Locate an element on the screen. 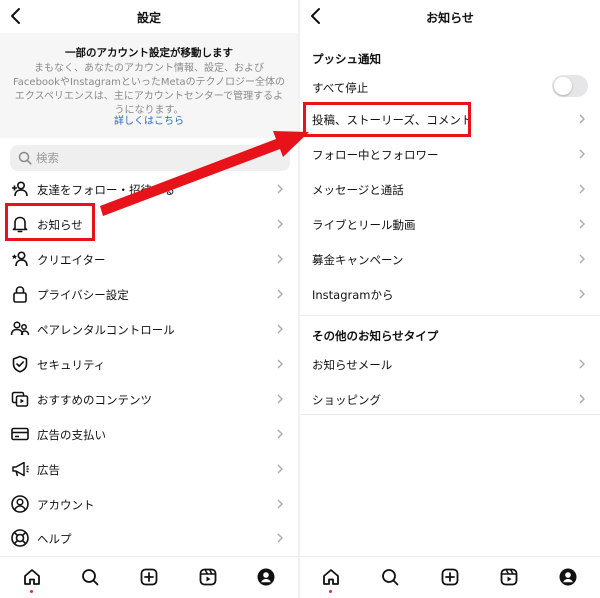  annotation-arrow is located at coordinates (204, 173).